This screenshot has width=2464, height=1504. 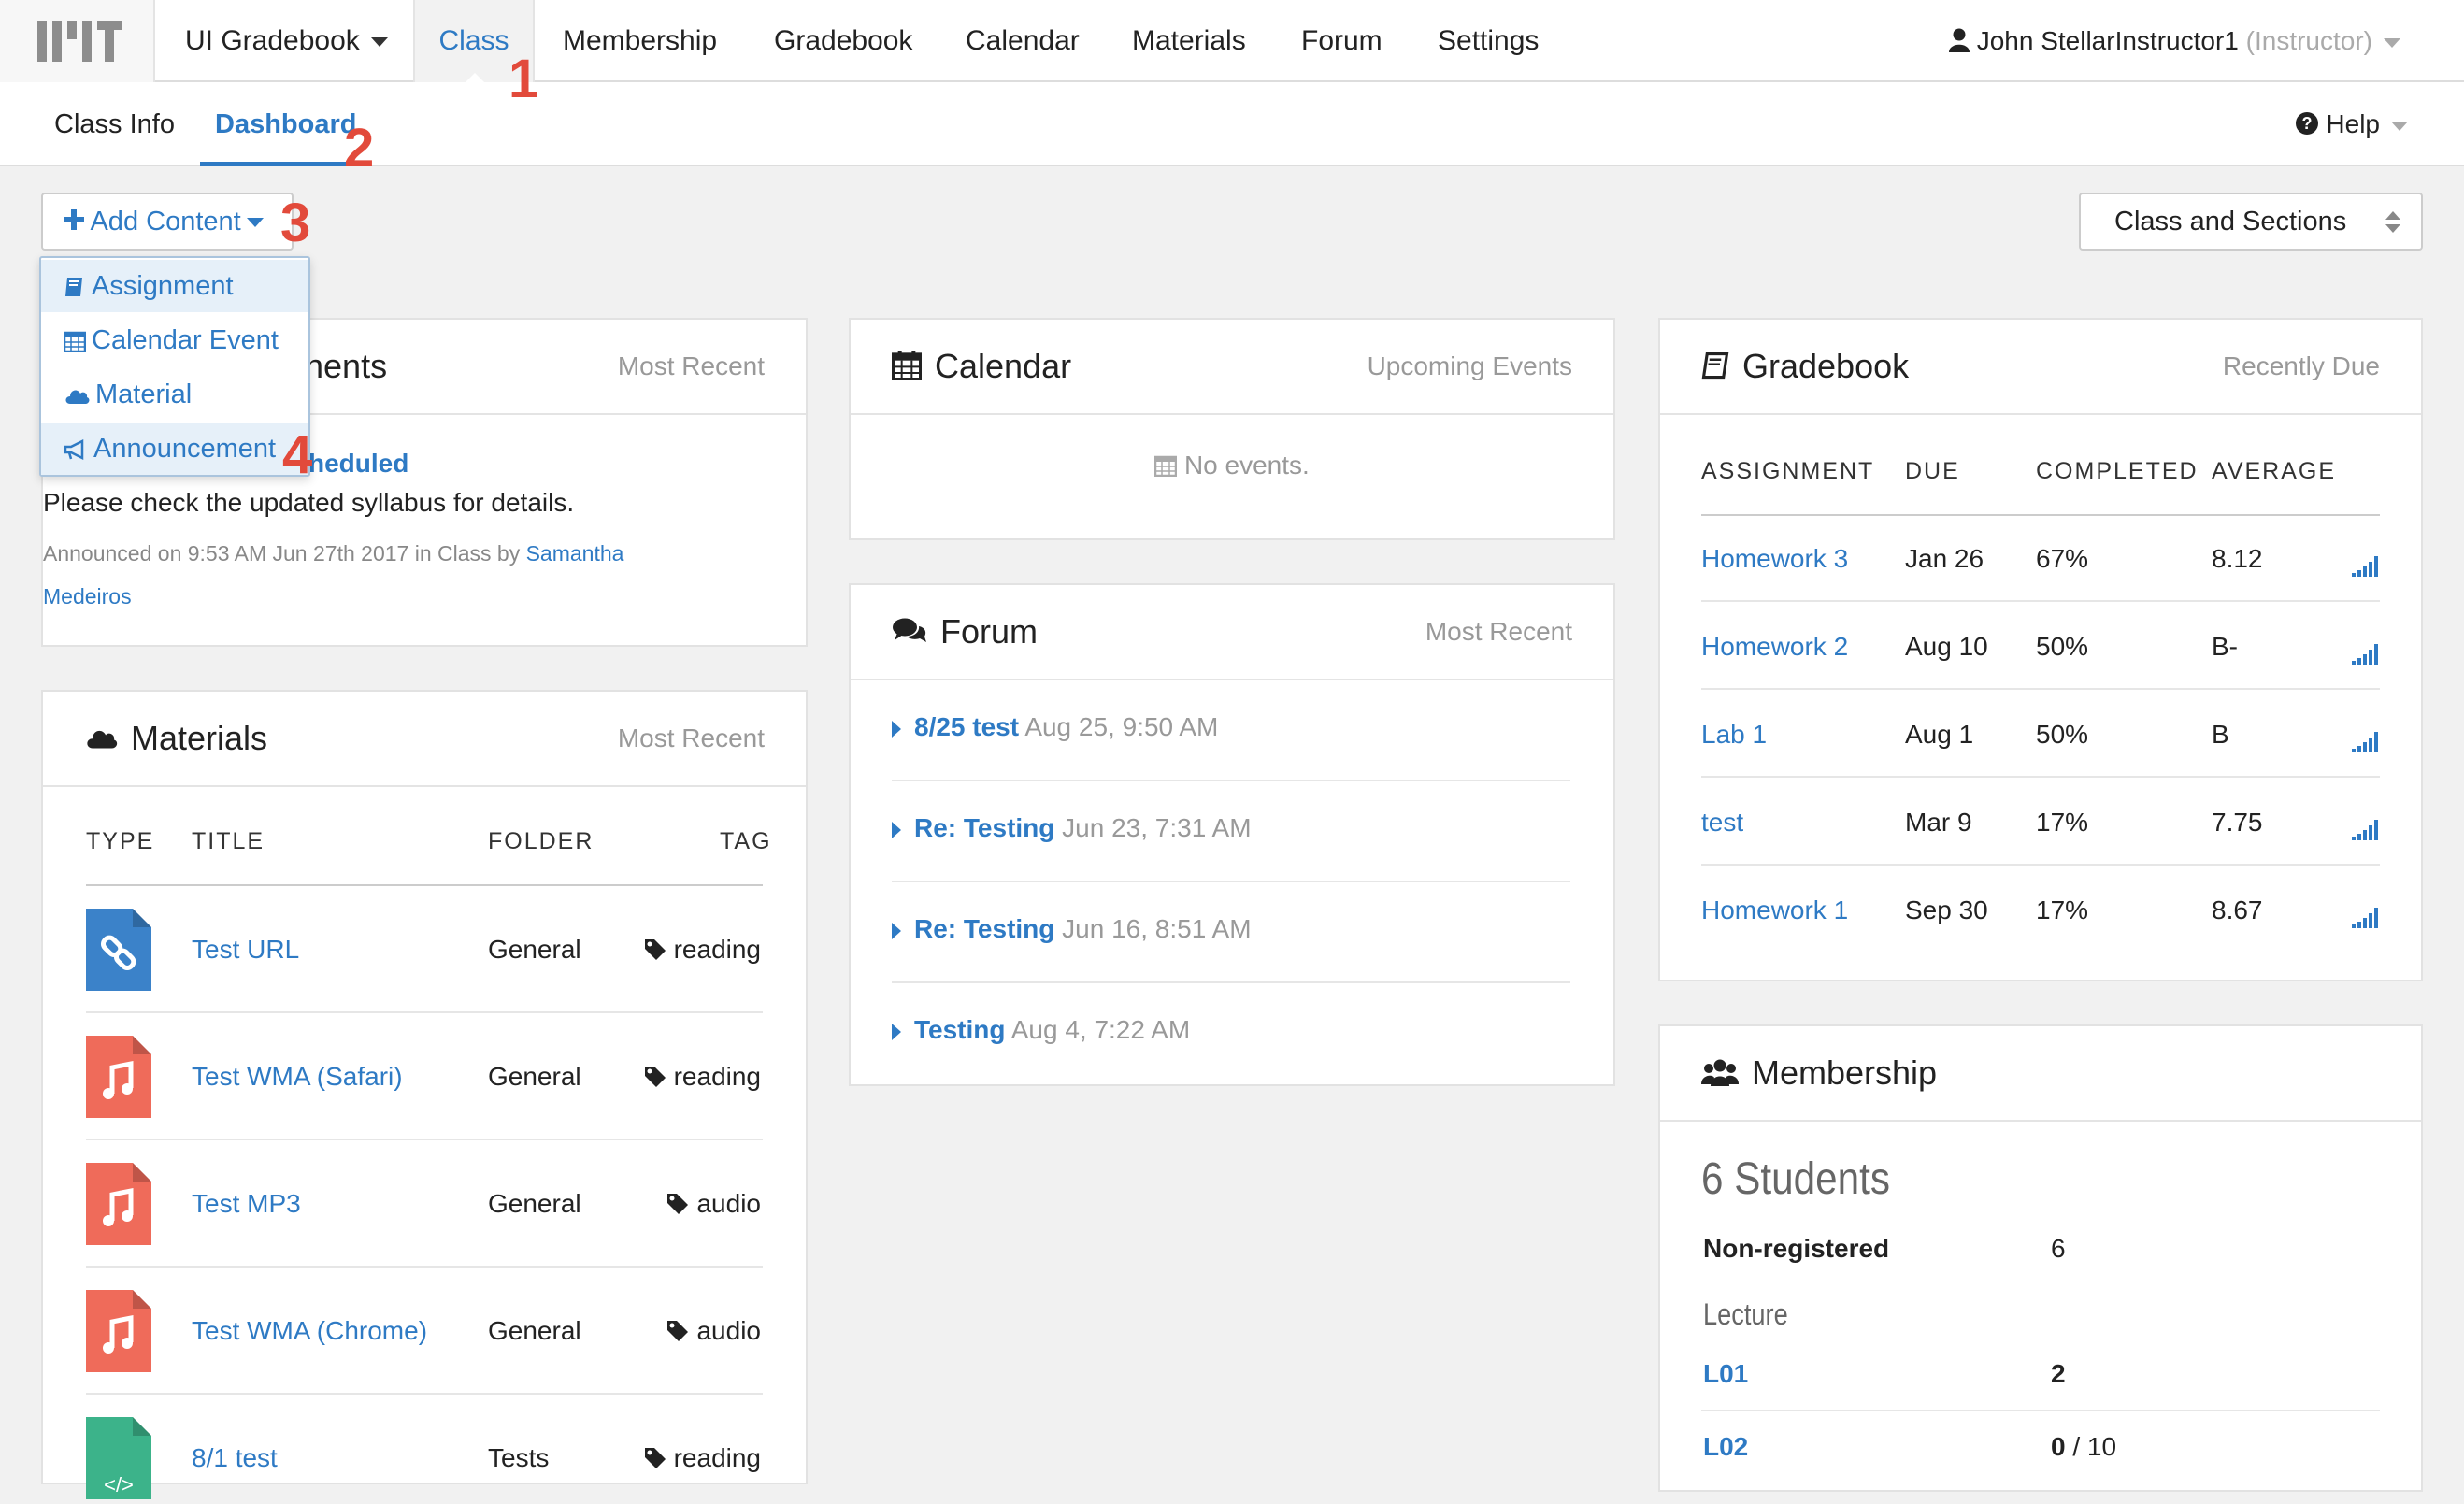 What do you see at coordinates (1488, 41) in the screenshot?
I see `nav-settings: Settings` at bounding box center [1488, 41].